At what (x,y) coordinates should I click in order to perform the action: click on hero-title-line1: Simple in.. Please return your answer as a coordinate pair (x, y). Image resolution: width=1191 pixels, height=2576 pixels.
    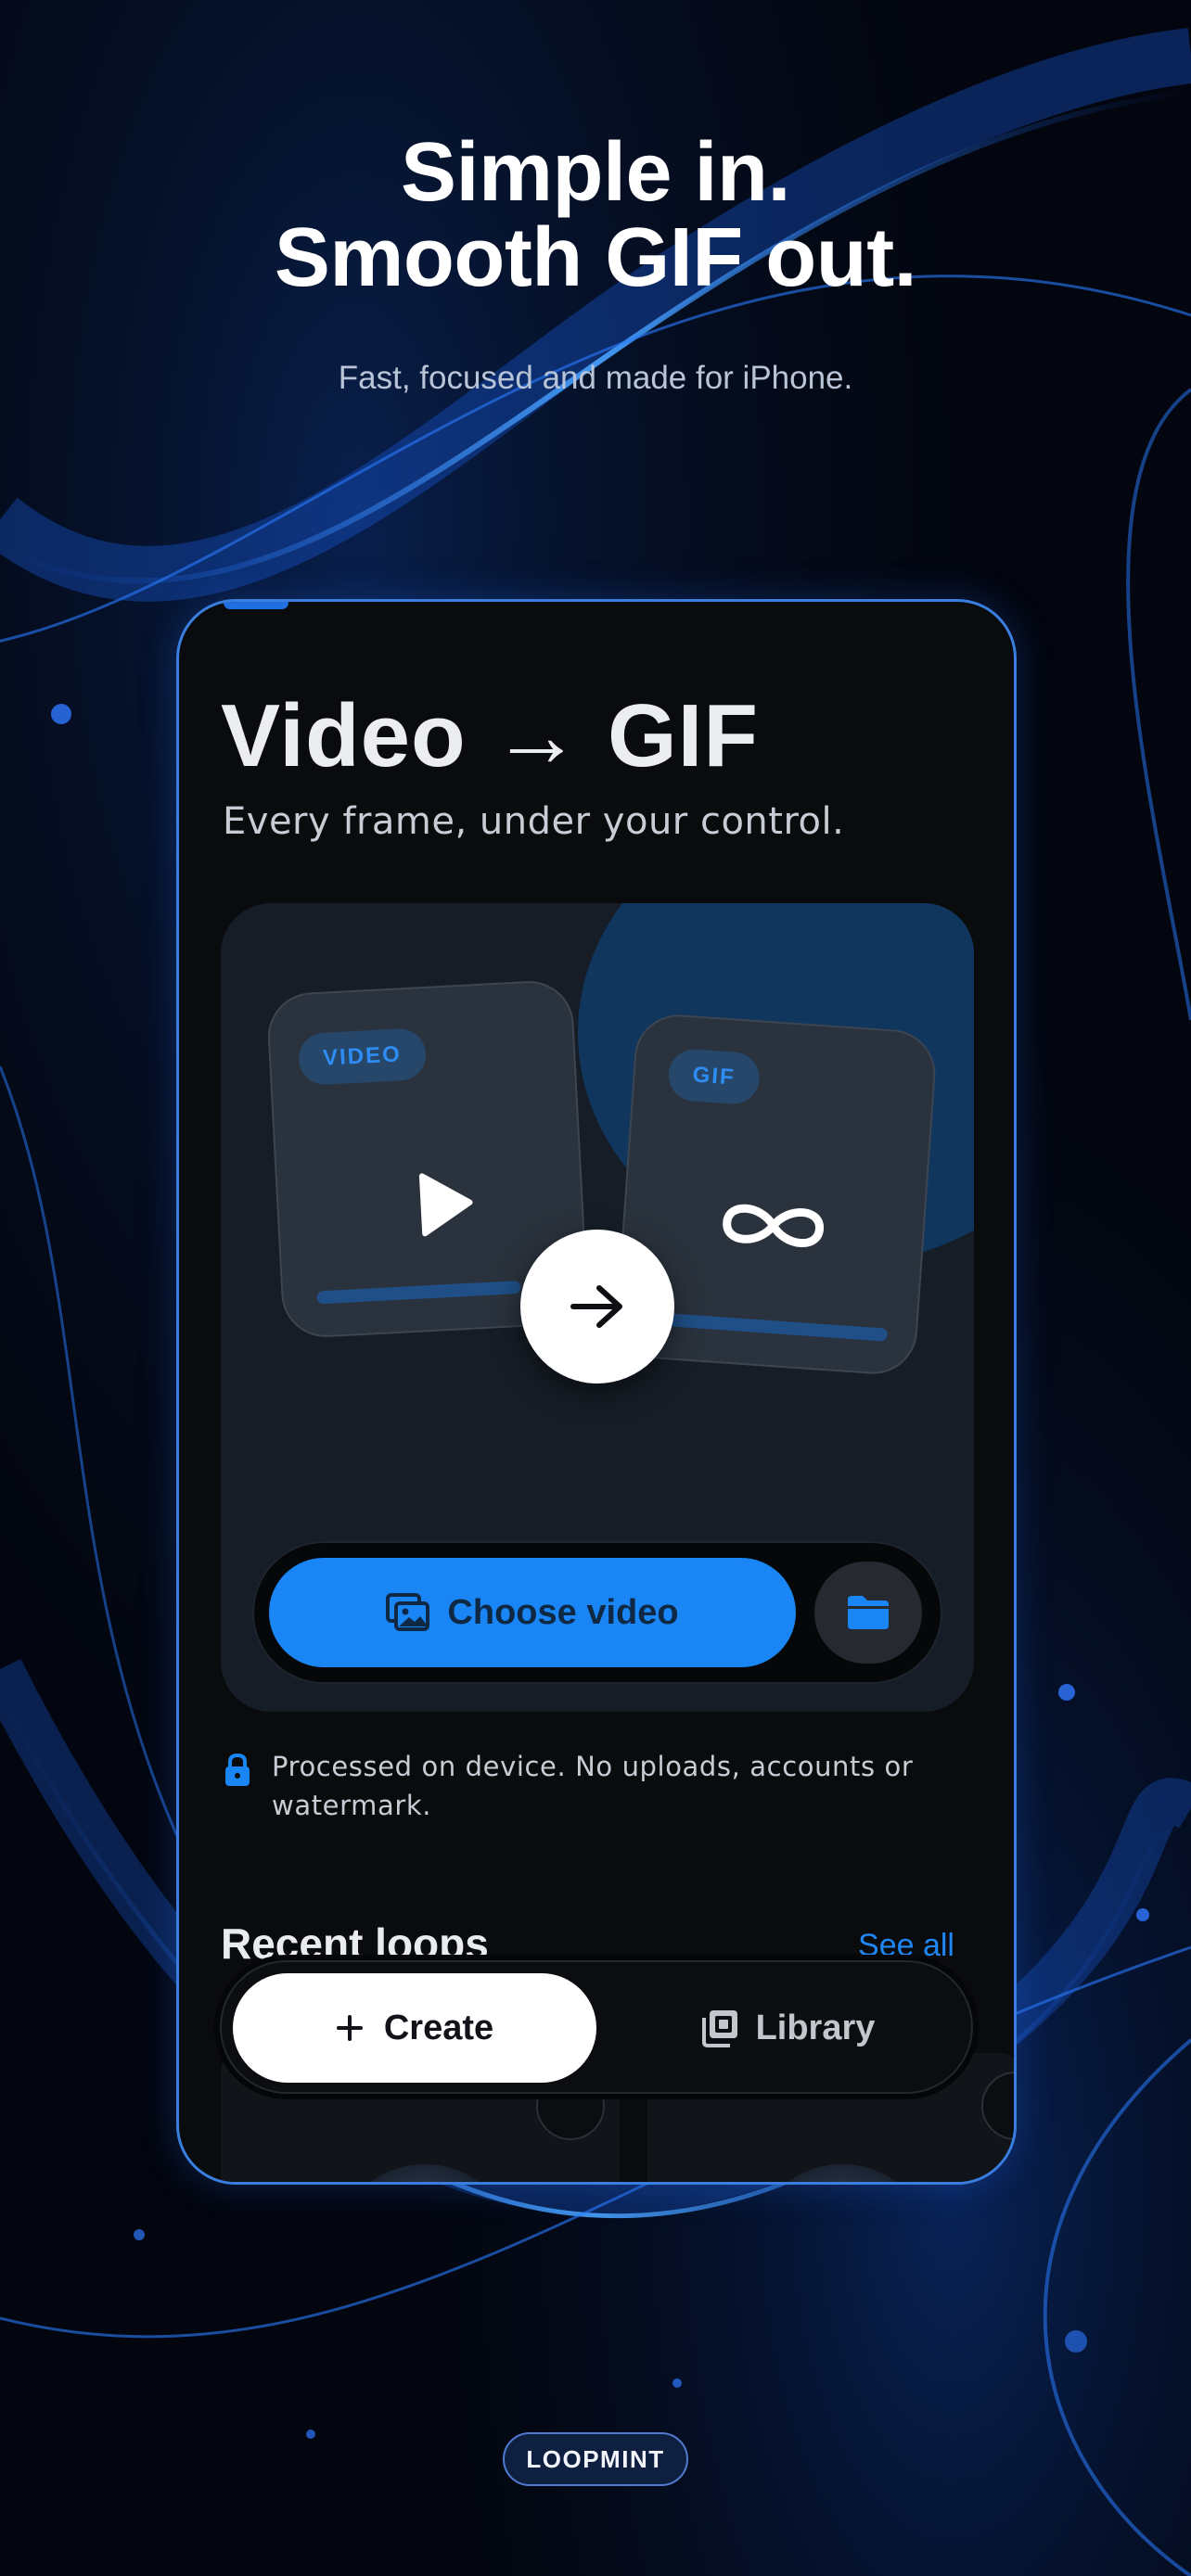
    Looking at the image, I should click on (595, 172).